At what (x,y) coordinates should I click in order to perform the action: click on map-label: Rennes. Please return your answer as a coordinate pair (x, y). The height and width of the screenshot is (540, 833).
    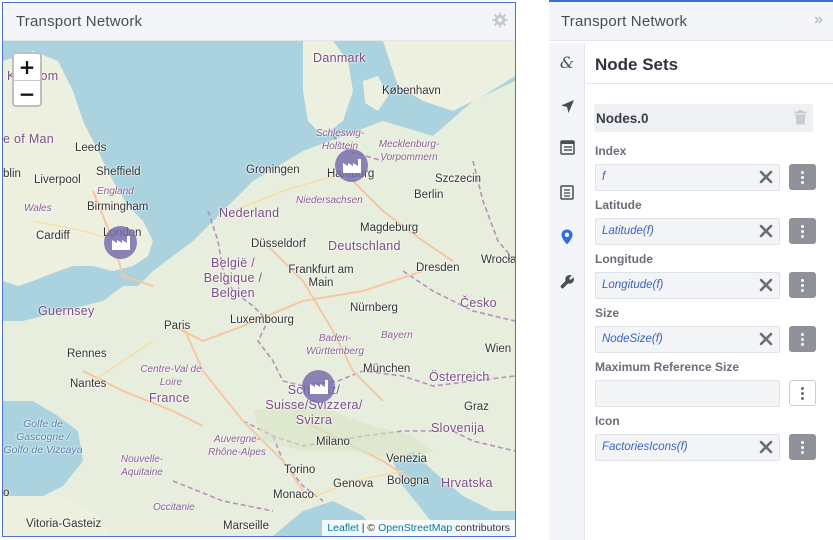
    Looking at the image, I should click on (87, 354).